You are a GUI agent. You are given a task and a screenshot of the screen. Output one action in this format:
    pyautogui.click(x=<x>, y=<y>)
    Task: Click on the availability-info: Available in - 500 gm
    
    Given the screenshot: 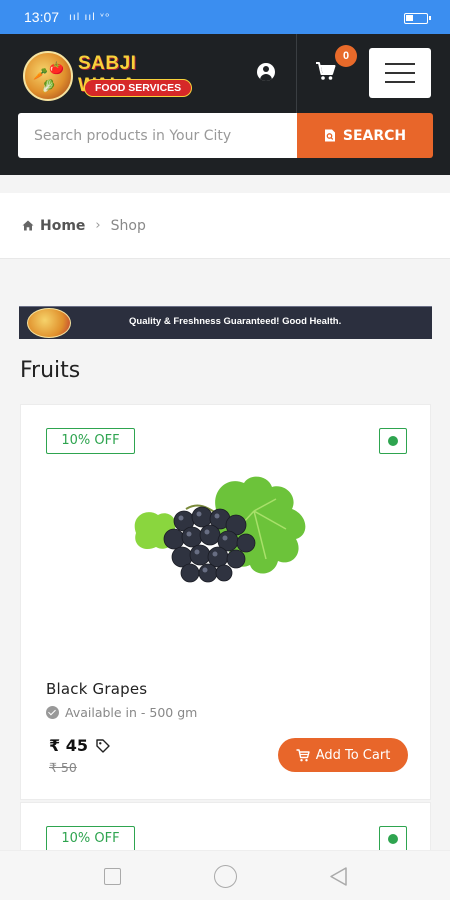 What is the action you would take?
    pyautogui.click(x=121, y=712)
    